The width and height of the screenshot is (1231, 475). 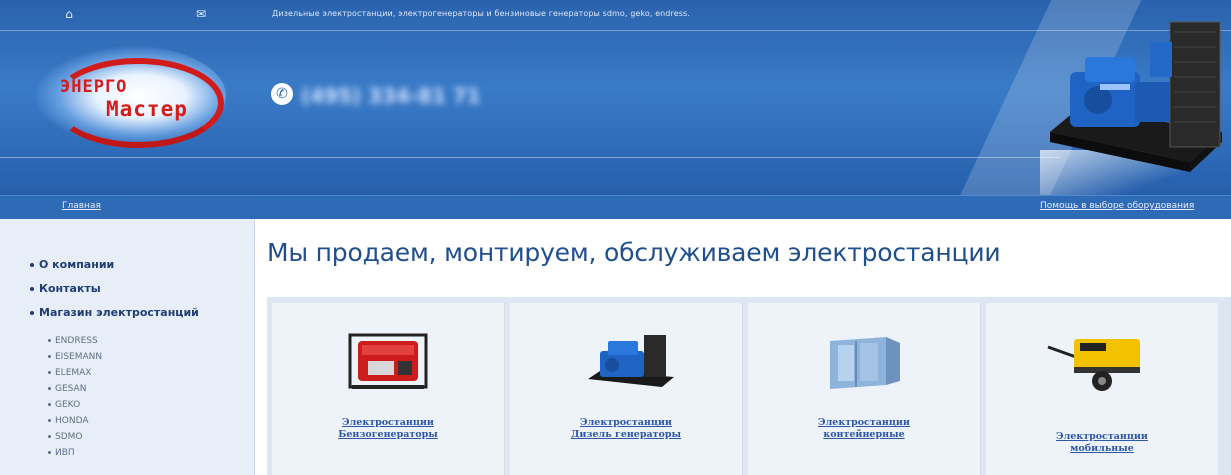 What do you see at coordinates (67, 389) in the screenshot?
I see `brand-item-gesan: GESAN` at bounding box center [67, 389].